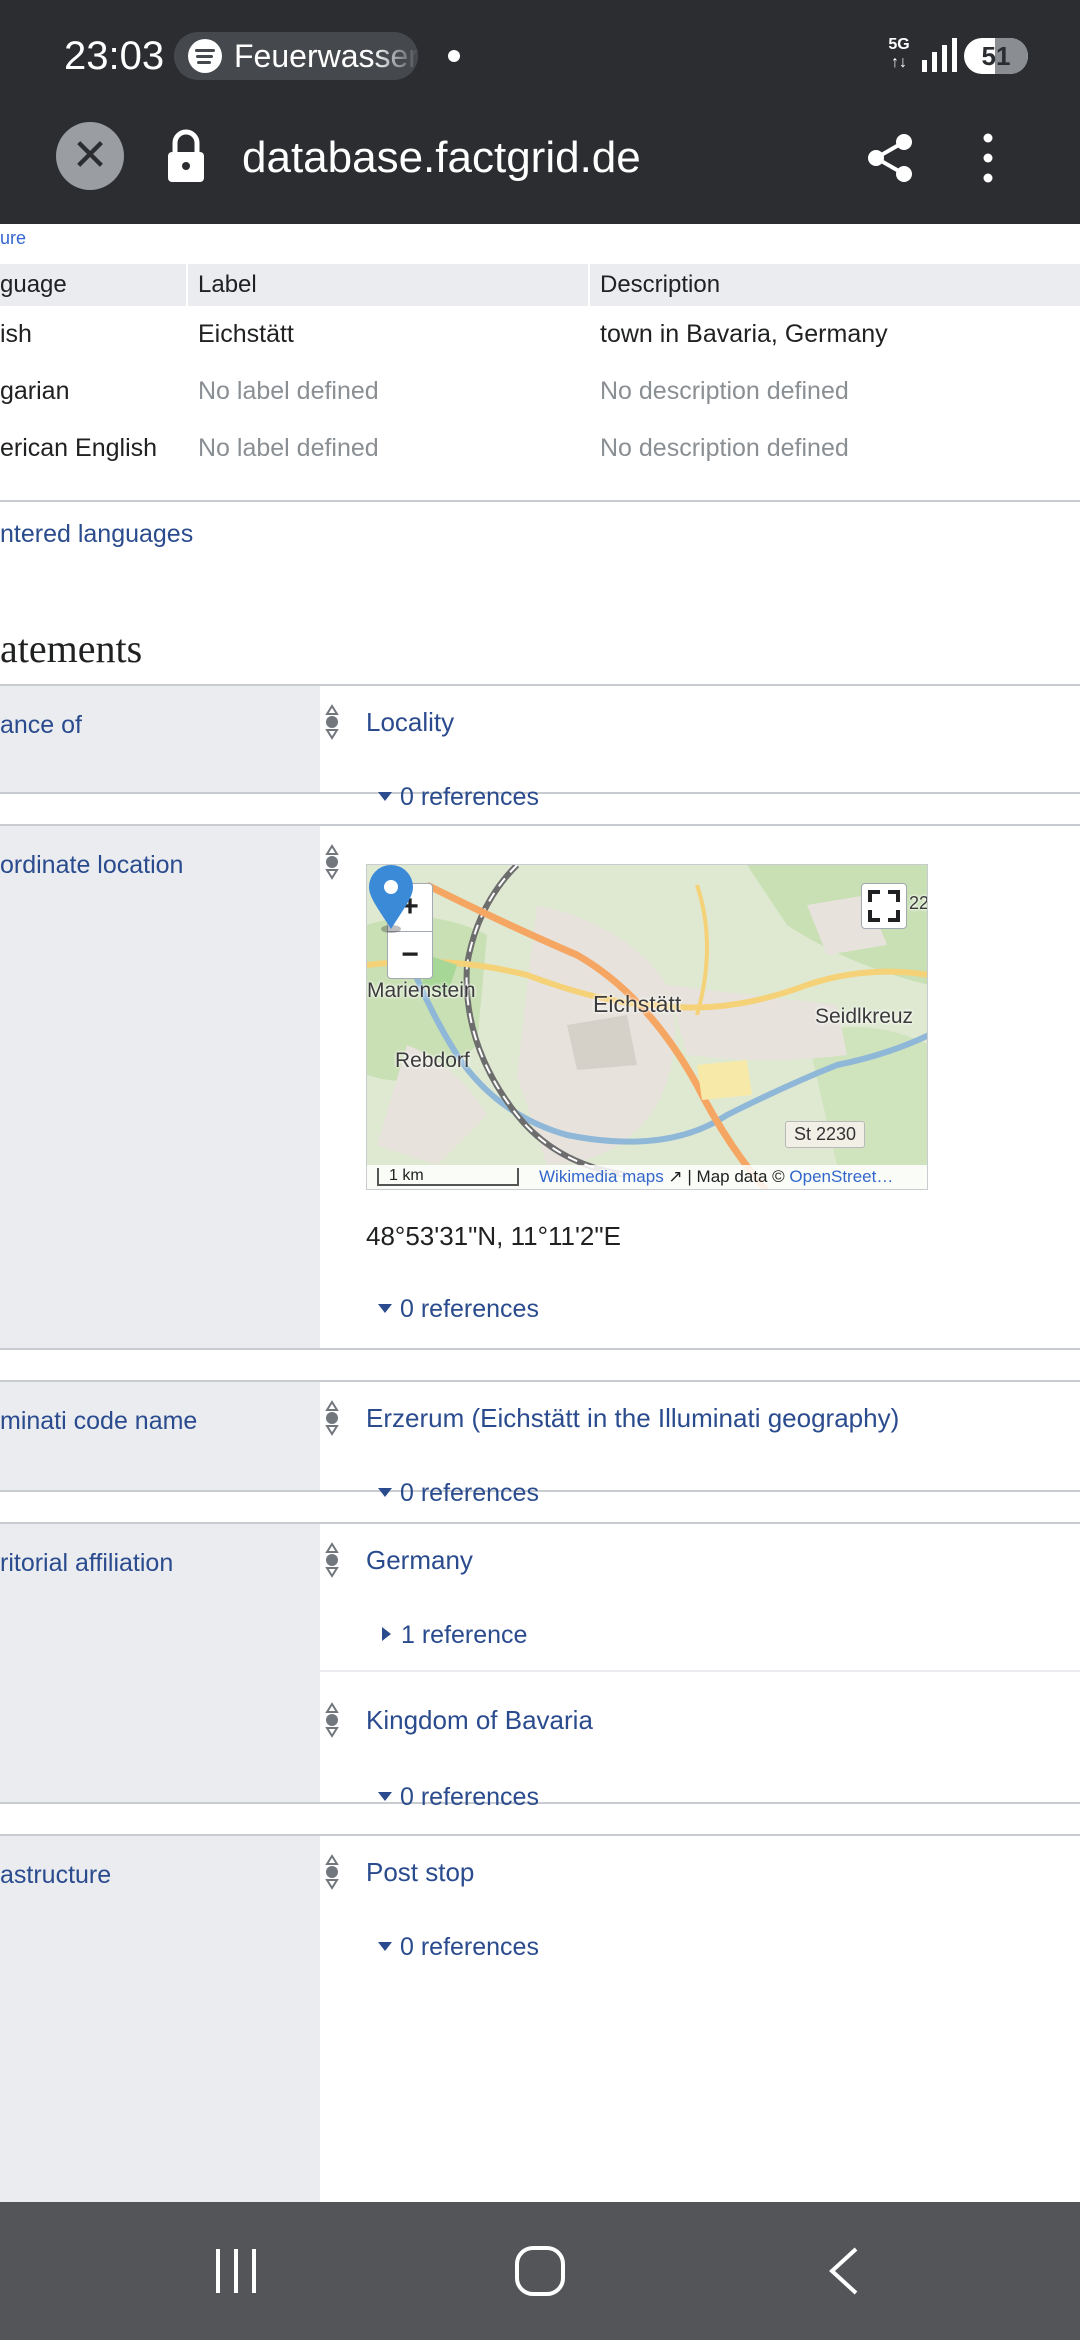 Image resolution: width=1080 pixels, height=2340 pixels. Describe the element at coordinates (227, 284) in the screenshot. I see `header-label: Label` at that location.